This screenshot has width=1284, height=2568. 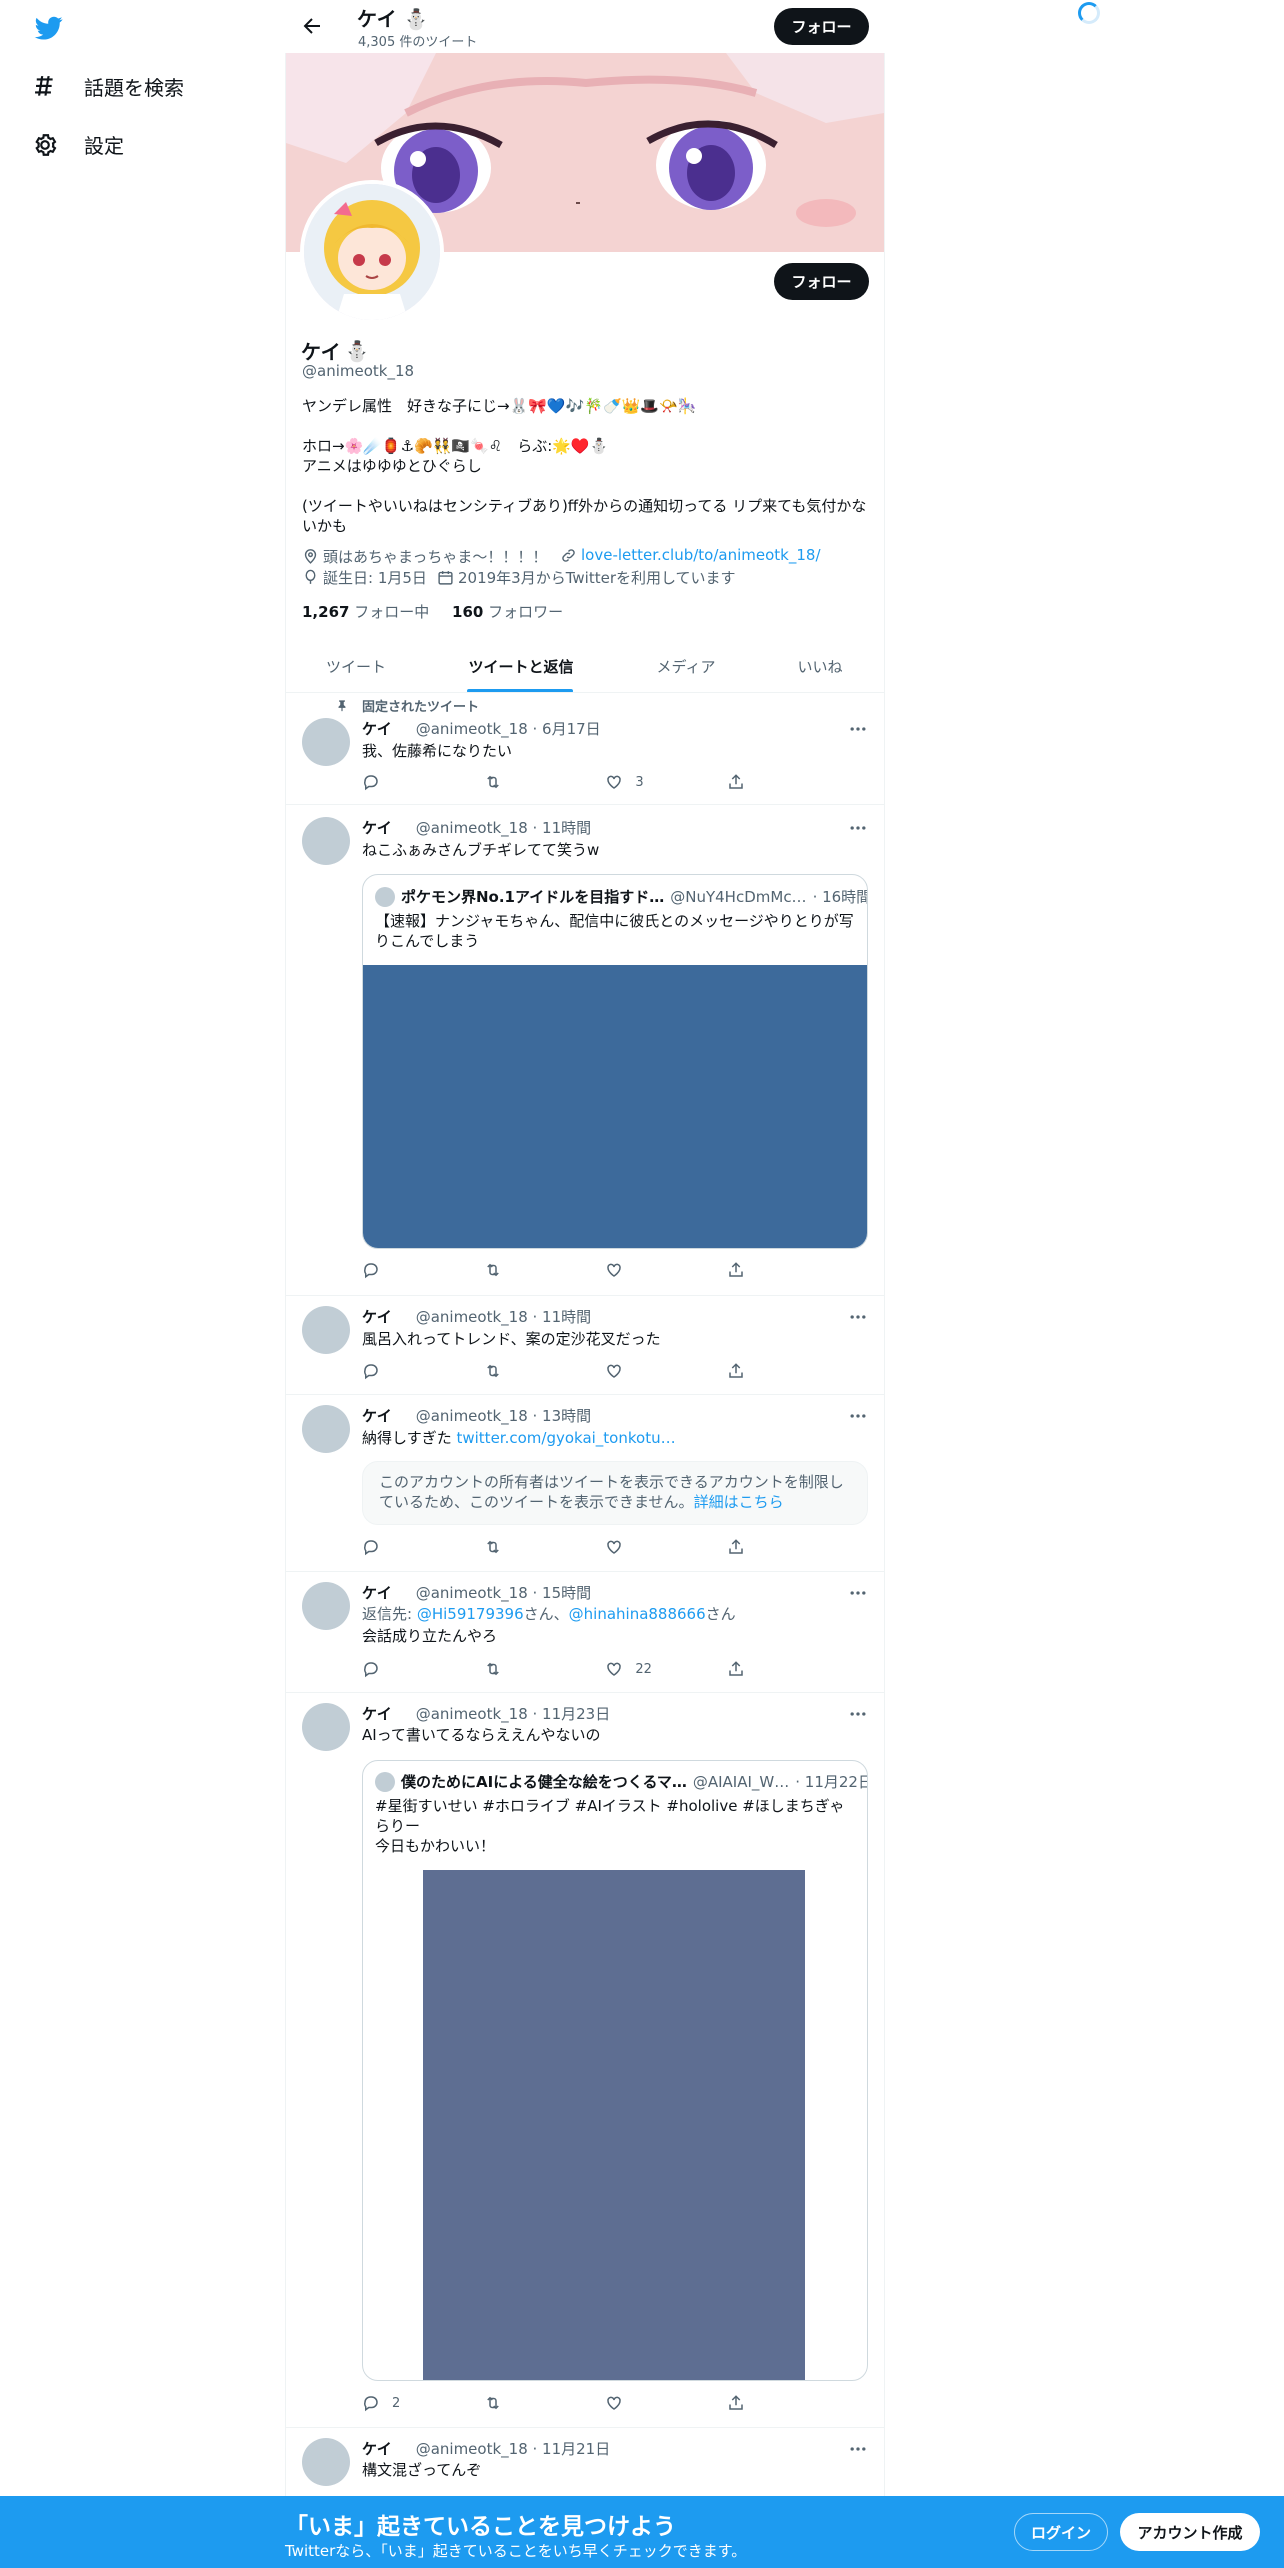 What do you see at coordinates (635, 1669) in the screenshot?
I see `like-button: 22` at bounding box center [635, 1669].